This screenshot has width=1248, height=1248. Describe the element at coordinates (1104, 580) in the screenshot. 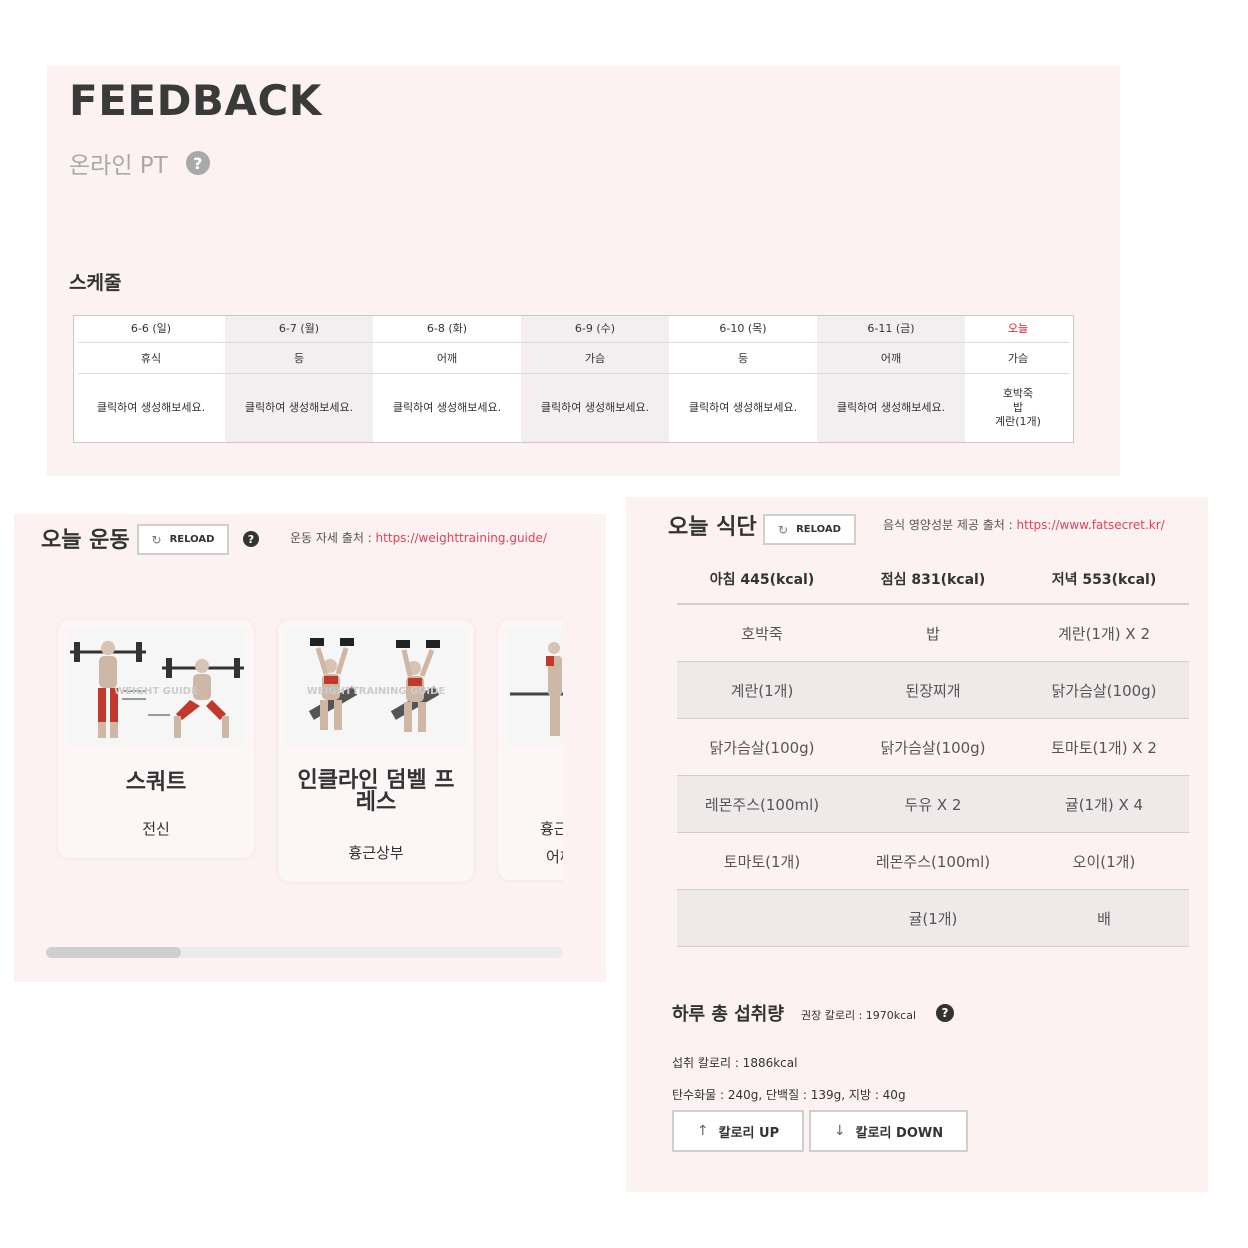

I see `column-header-dinner: 저녁 553(kcal)` at that location.